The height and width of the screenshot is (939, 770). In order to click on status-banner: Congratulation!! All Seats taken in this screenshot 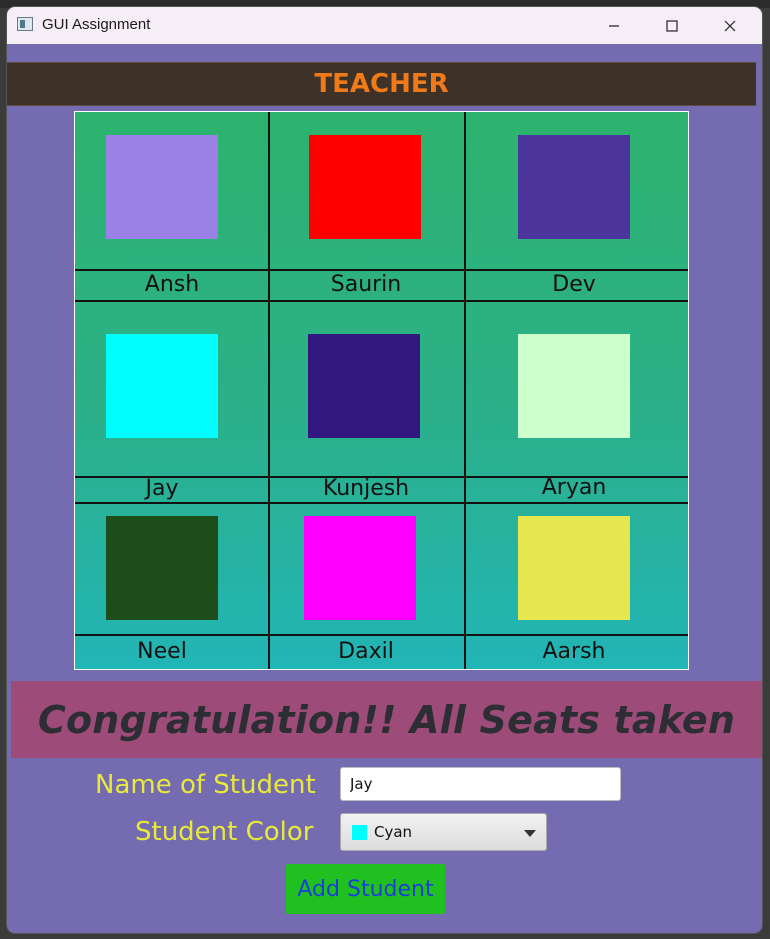, I will do `click(386, 719)`.